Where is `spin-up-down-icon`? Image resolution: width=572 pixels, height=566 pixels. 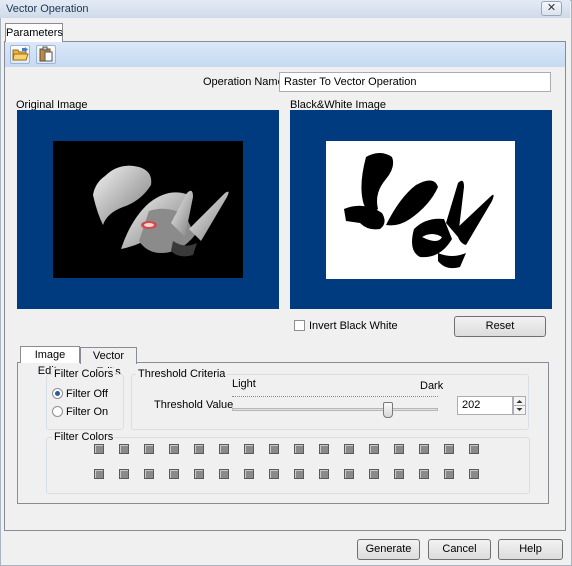 spin-up-down-icon is located at coordinates (519, 405).